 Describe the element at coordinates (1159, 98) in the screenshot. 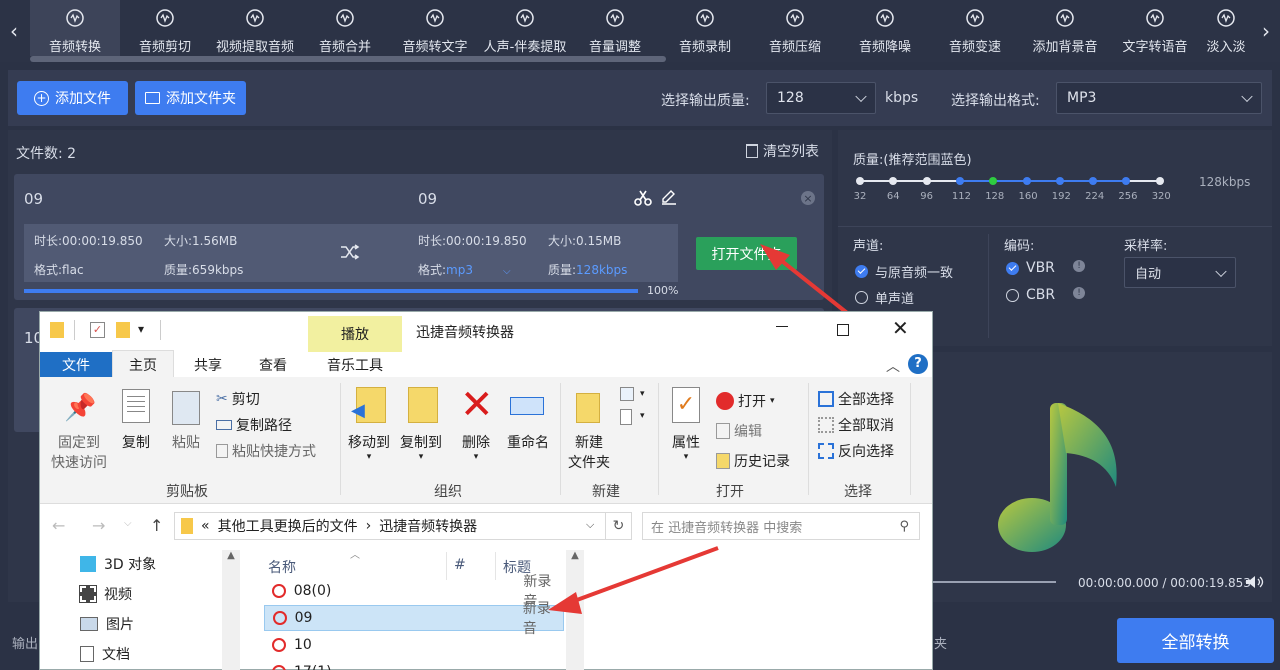

I see `format-select: MP3` at that location.